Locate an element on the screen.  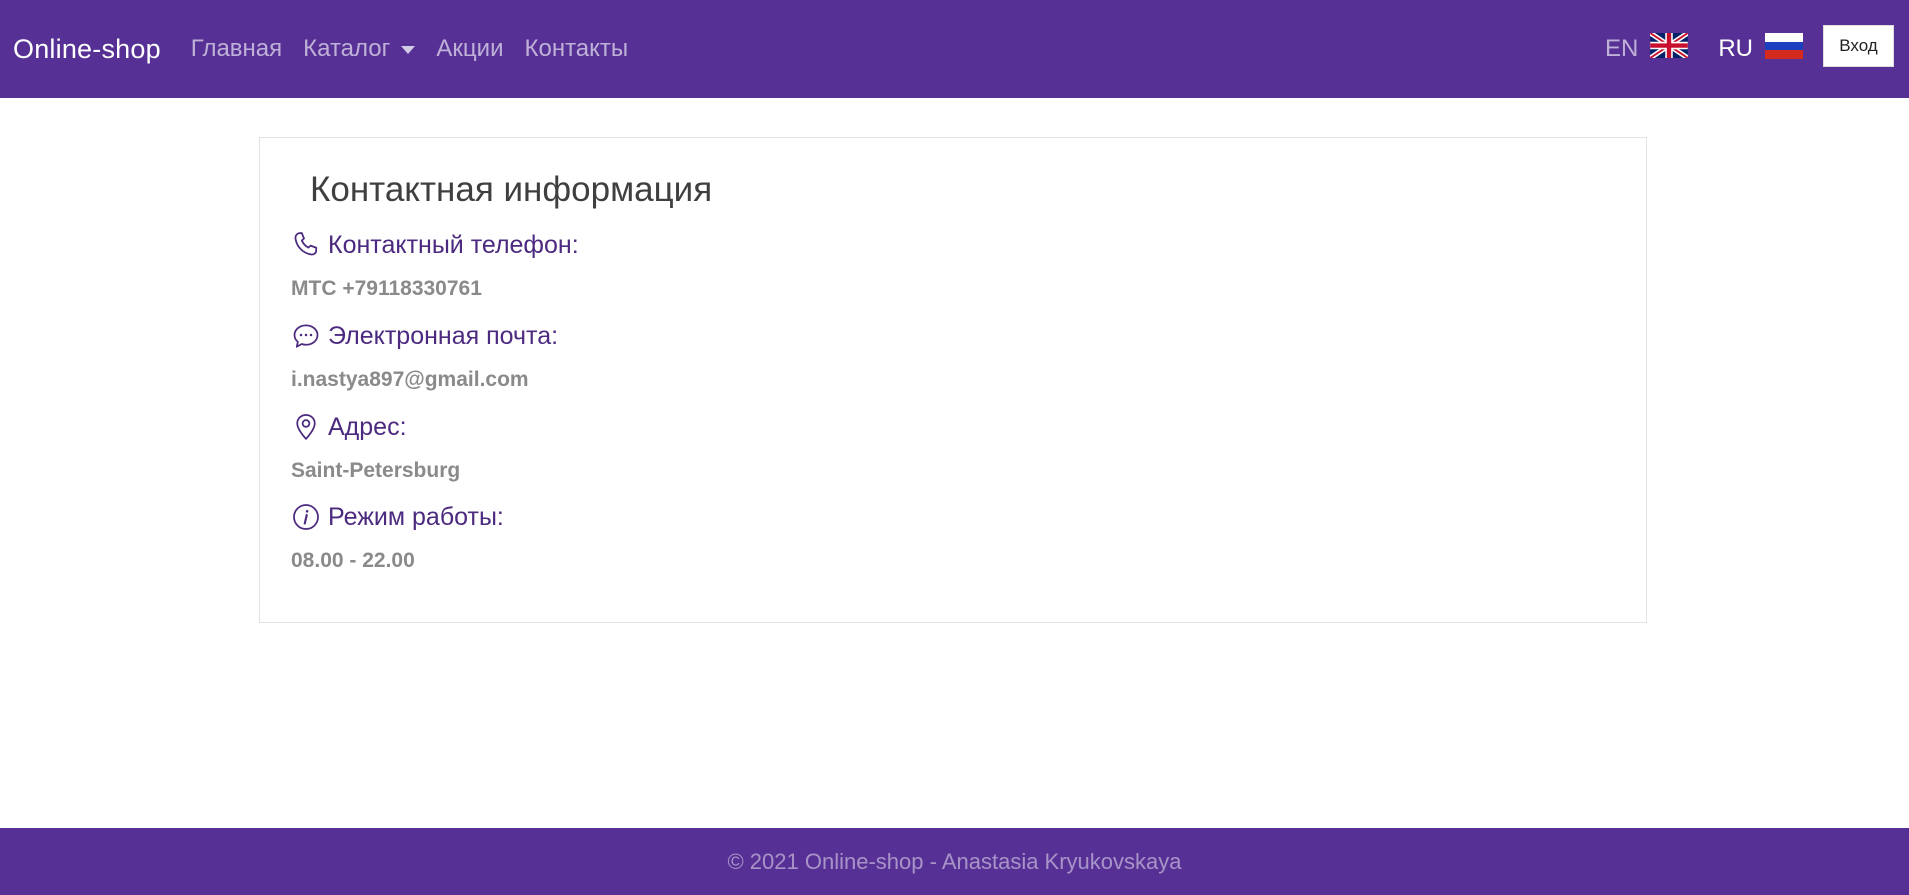
contact-item-value: МТС +79118330761 is located at coordinates (386, 288).